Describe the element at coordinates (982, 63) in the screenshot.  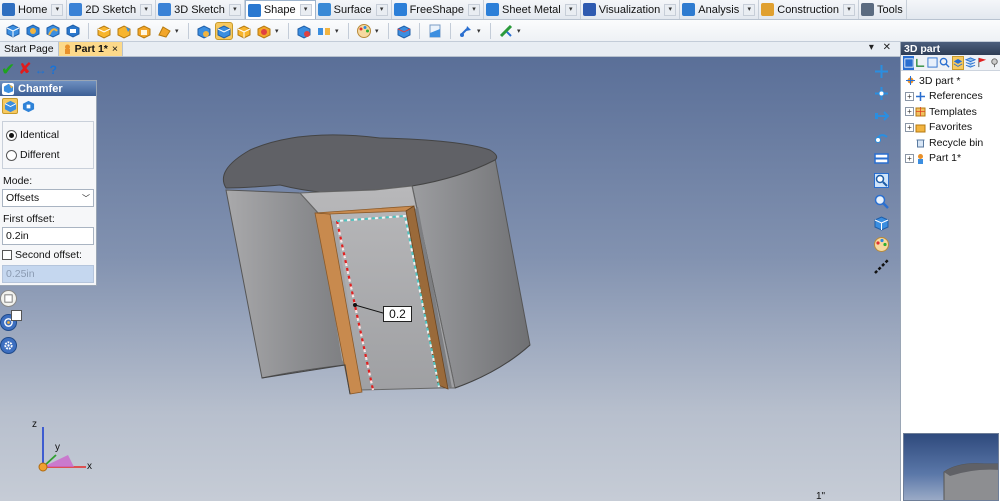
I see `tree-flag-icon` at that location.